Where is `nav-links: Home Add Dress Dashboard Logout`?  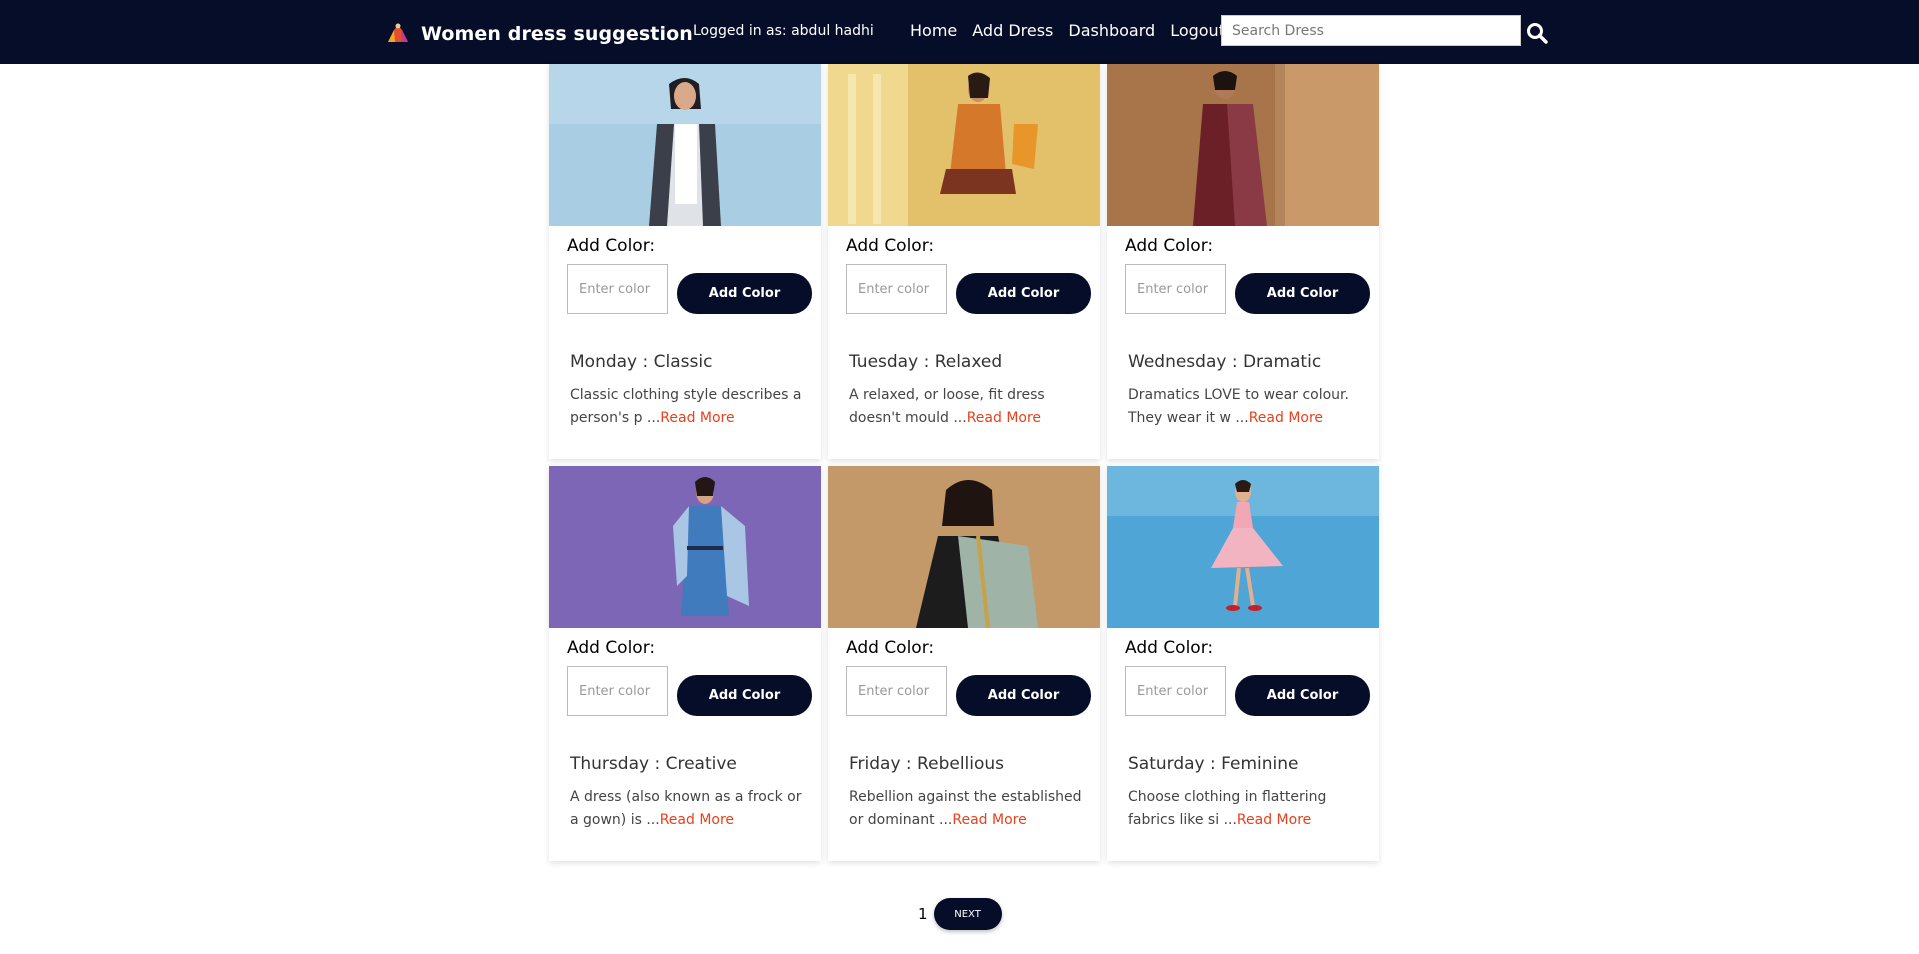
nav-links: Home Add Dress Dashboard Logout is located at coordinates (1075, 30).